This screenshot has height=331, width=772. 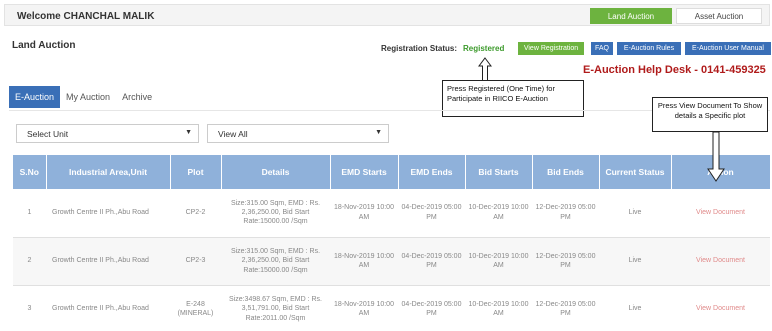 What do you see at coordinates (195, 213) in the screenshot?
I see `cell-plot: CP2-2` at bounding box center [195, 213].